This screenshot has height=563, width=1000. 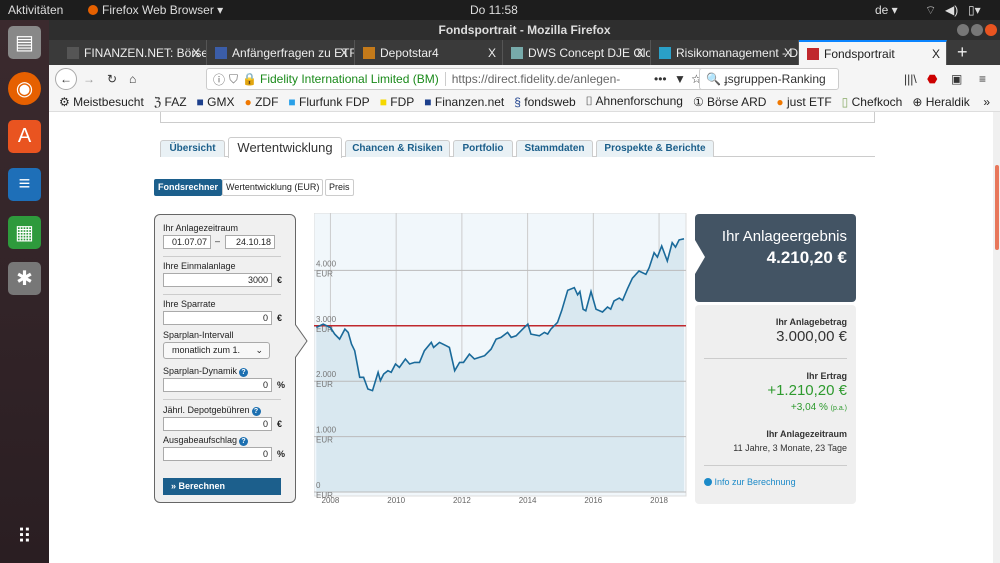 I want to click on tab-fondsportrait: Fondsportrait X, so click(x=873, y=52).